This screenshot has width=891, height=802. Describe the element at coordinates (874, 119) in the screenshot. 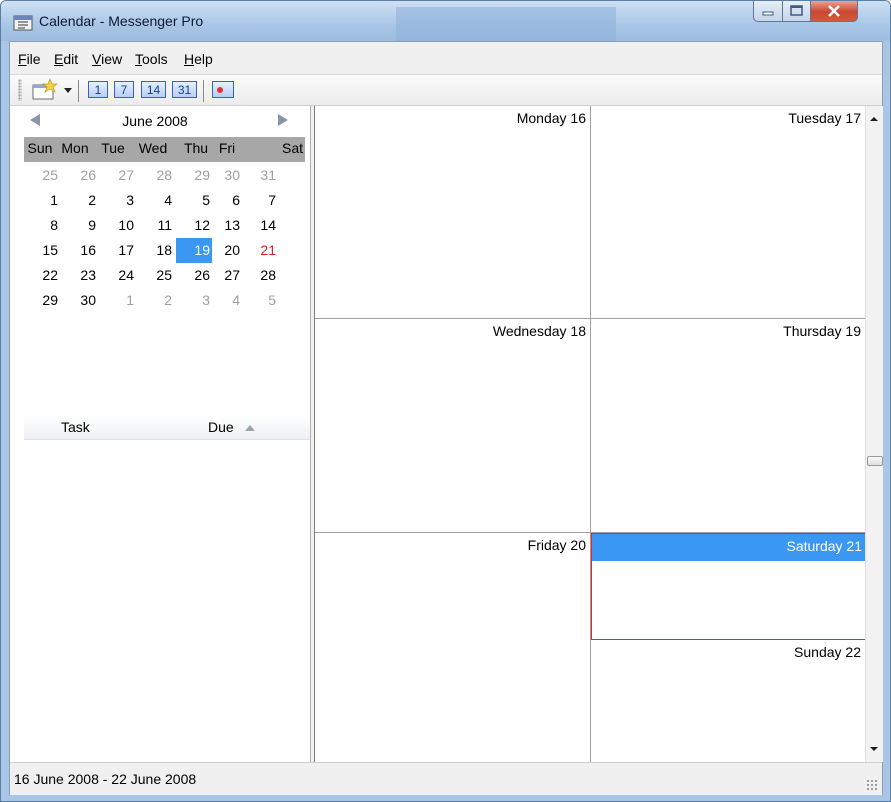

I see `scroll-up-icon` at that location.